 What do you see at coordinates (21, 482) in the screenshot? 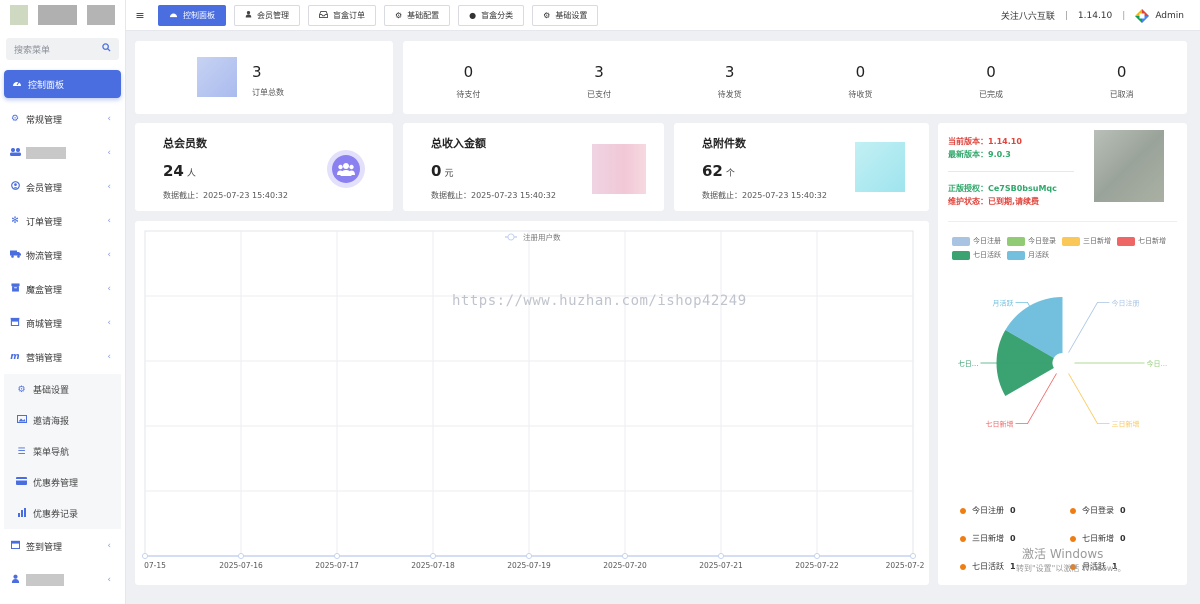
I see `credit-card-icon` at bounding box center [21, 482].